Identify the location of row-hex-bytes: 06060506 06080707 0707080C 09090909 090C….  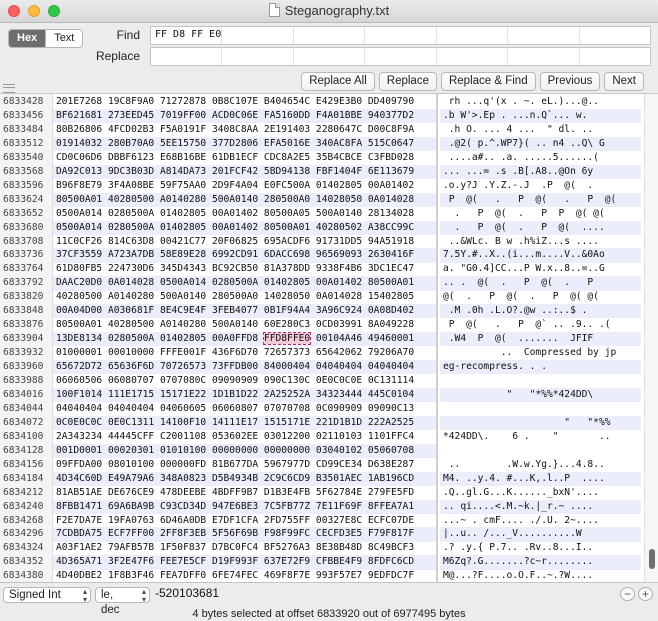
(245, 381).